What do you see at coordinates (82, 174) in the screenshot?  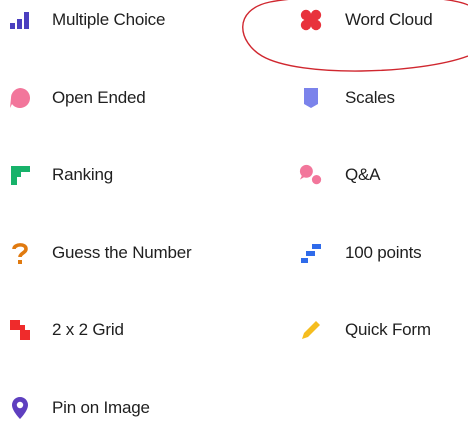 I see `question-type-label: Ranking` at bounding box center [82, 174].